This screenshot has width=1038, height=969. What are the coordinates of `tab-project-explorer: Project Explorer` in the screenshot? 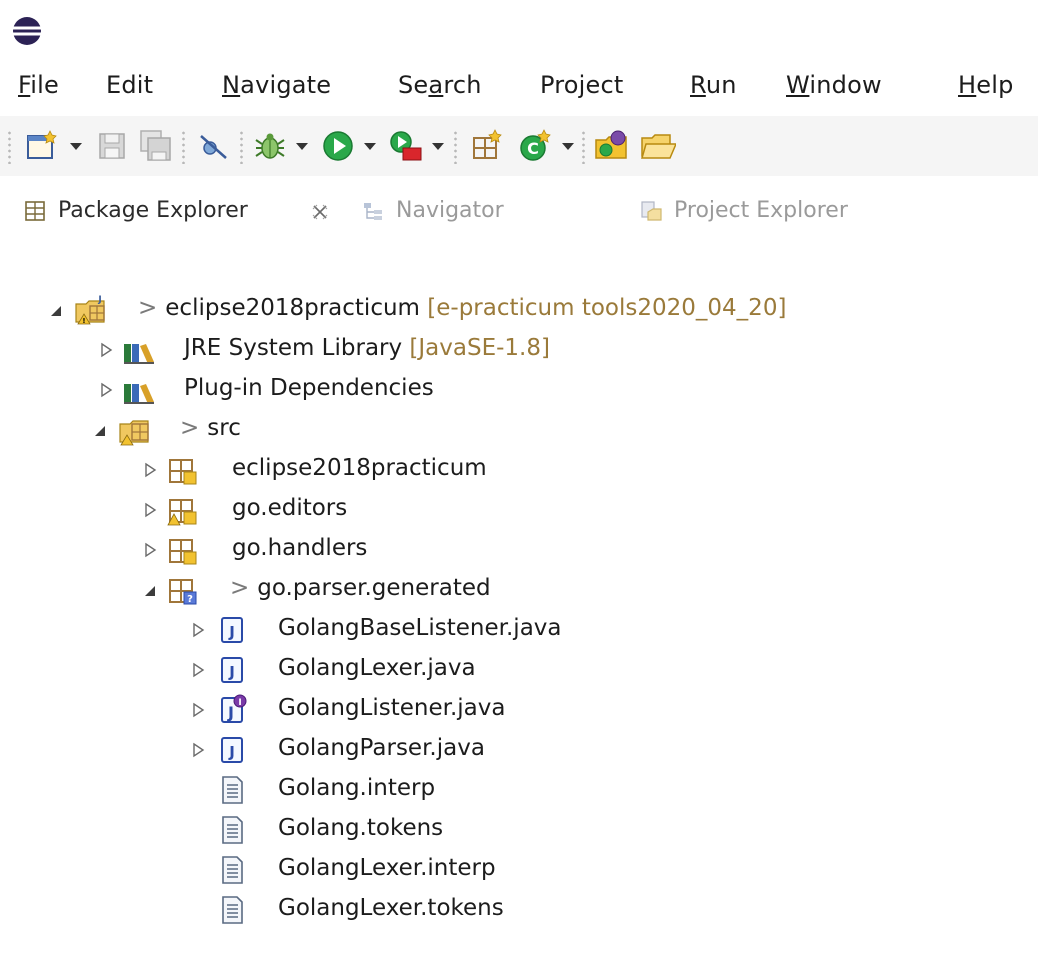 It's located at (805, 213).